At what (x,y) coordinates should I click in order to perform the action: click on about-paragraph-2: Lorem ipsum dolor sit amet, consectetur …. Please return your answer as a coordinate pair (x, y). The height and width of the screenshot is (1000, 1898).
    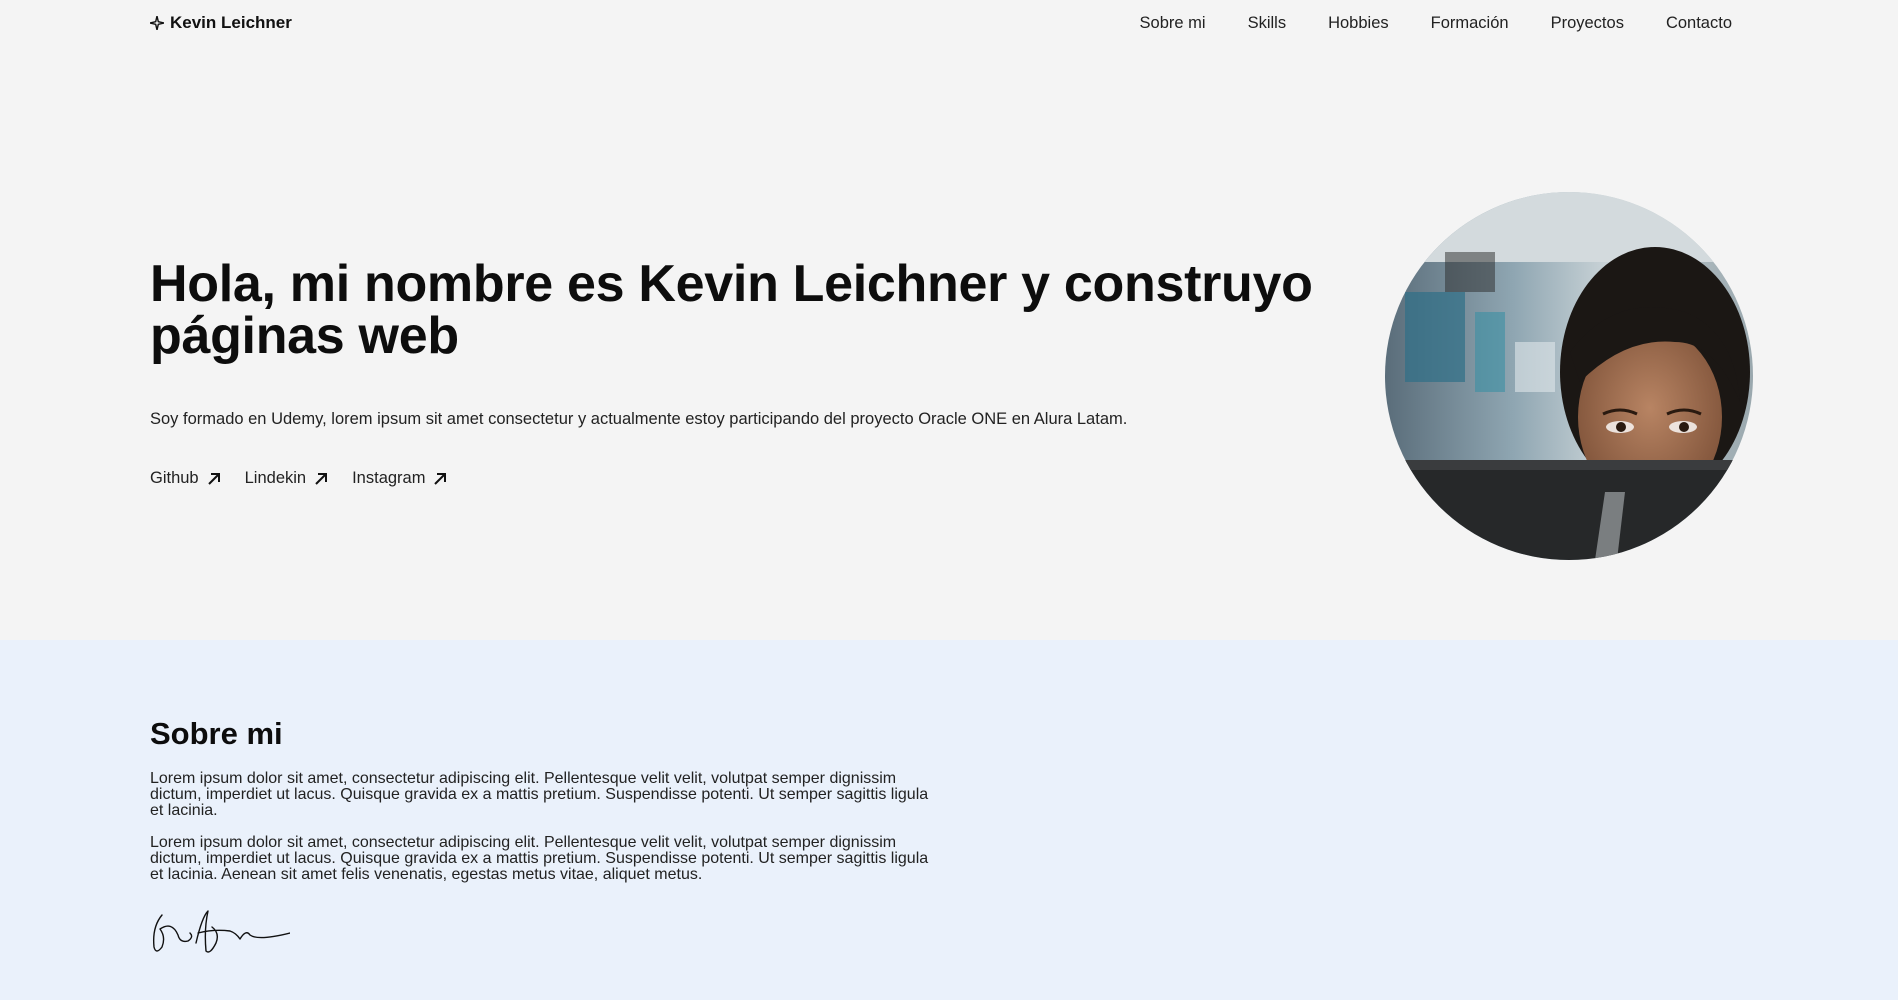
    Looking at the image, I should click on (539, 858).